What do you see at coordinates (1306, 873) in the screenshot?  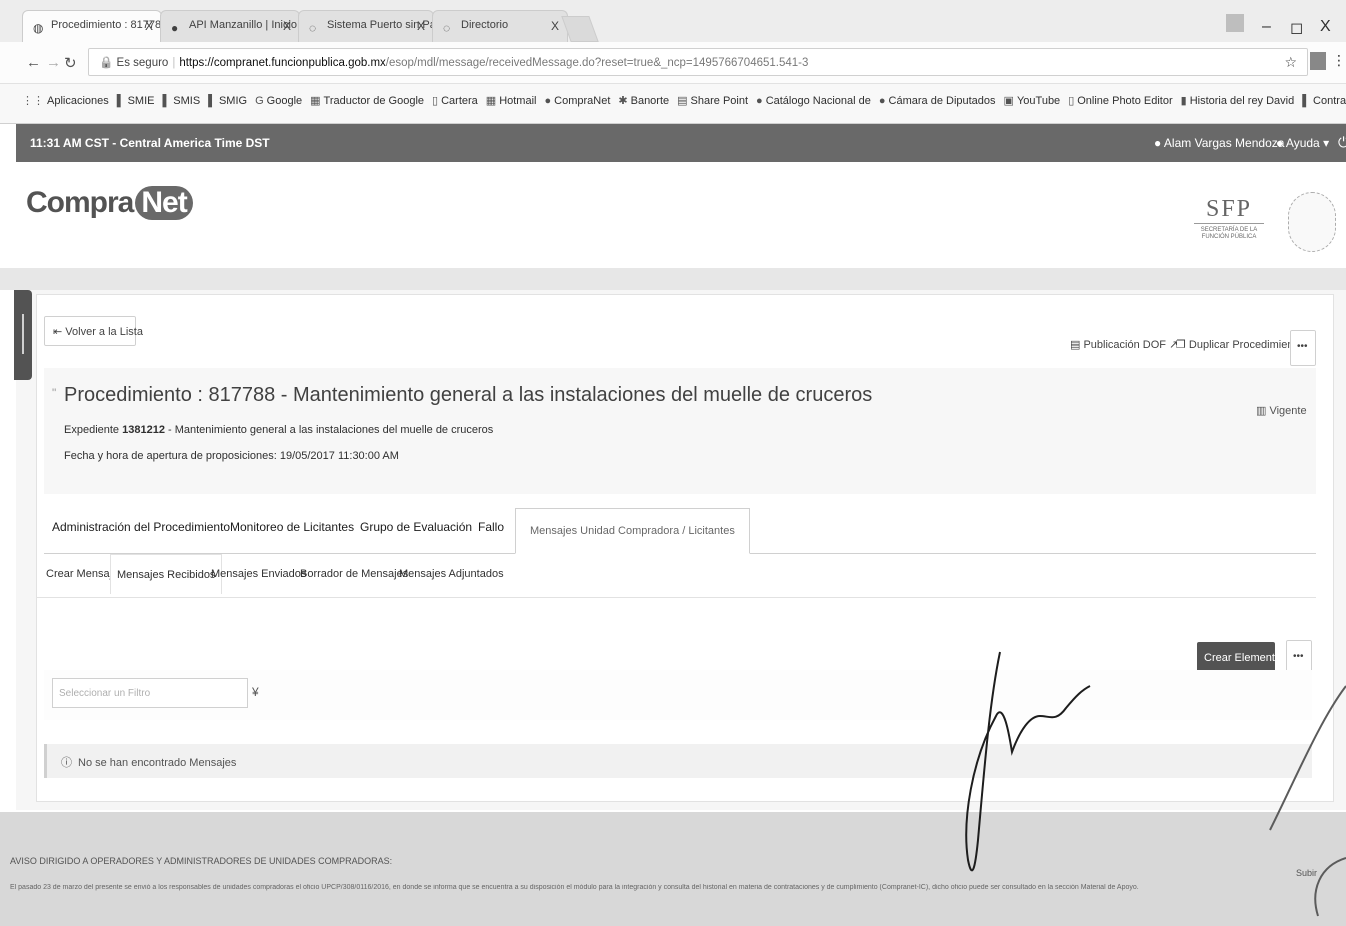 I see `subir-link: Subir` at bounding box center [1306, 873].